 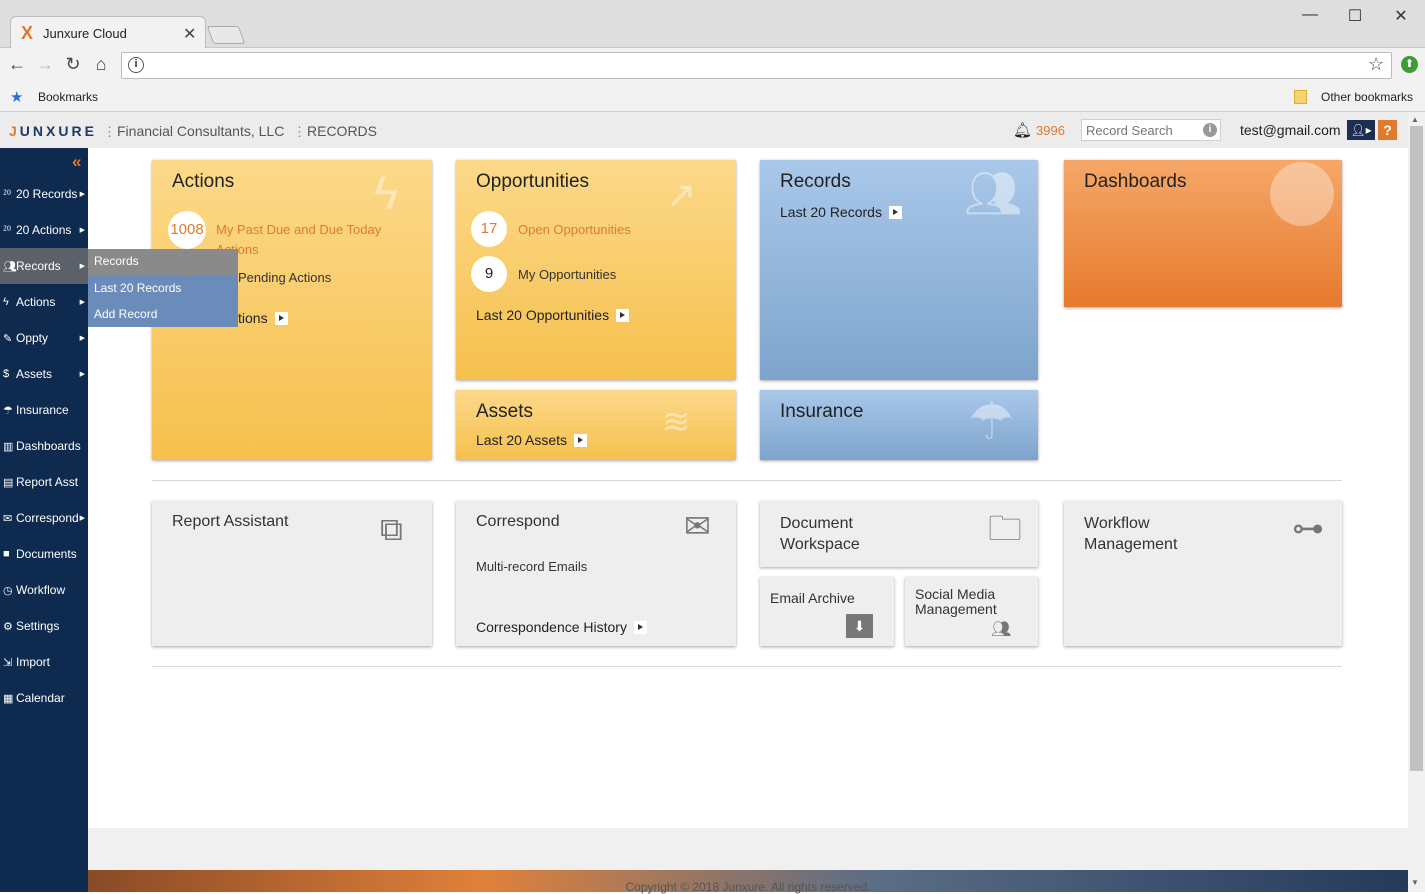 I want to click on scroll-down-icon: ▼, so click(x=1415, y=882).